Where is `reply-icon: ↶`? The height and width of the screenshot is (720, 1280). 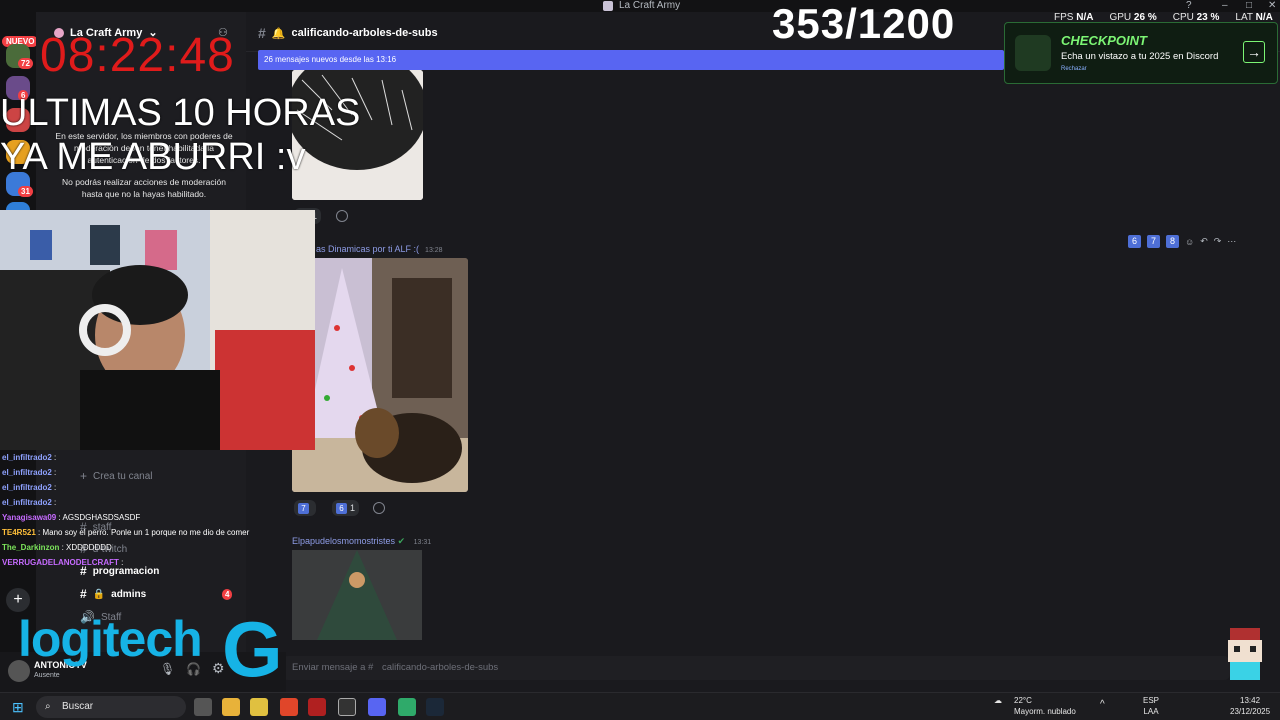 reply-icon: ↶ is located at coordinates (1204, 241).